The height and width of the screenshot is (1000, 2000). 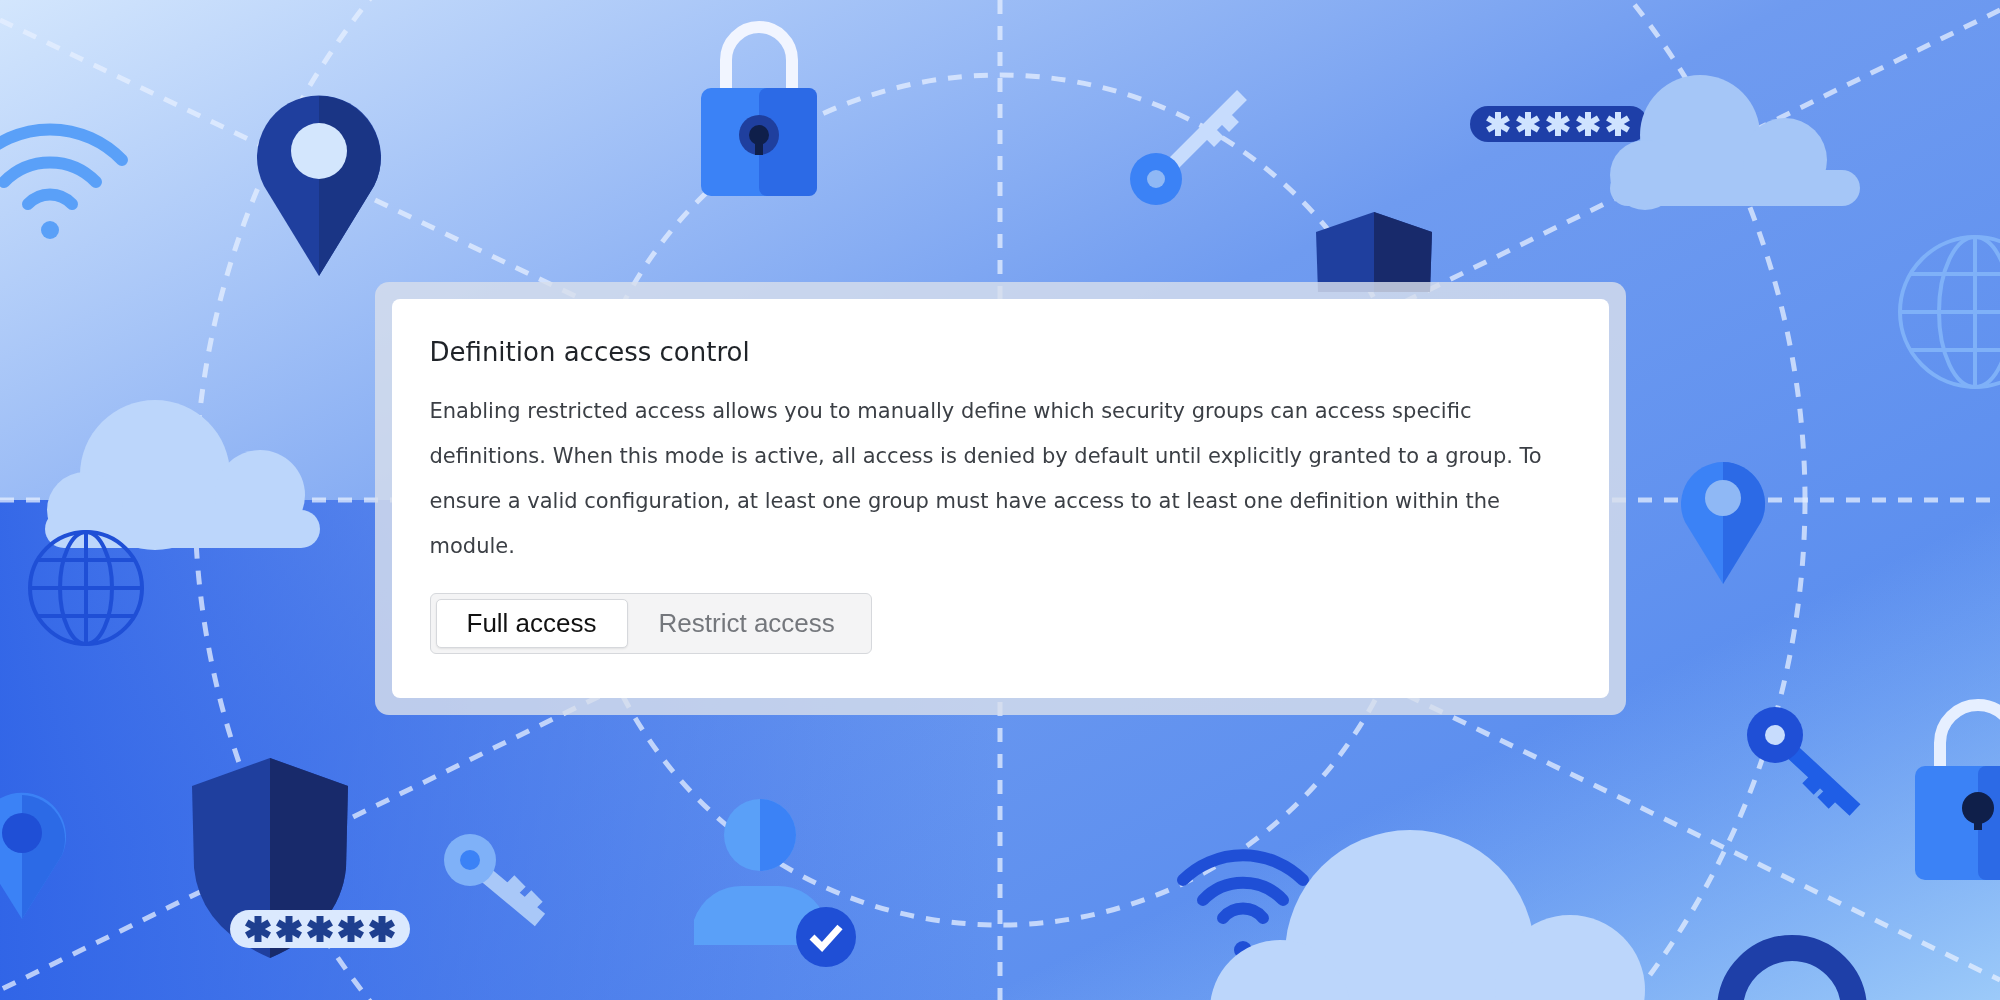 What do you see at coordinates (531, 623) in the screenshot?
I see `access-mode-option: Full access` at bounding box center [531, 623].